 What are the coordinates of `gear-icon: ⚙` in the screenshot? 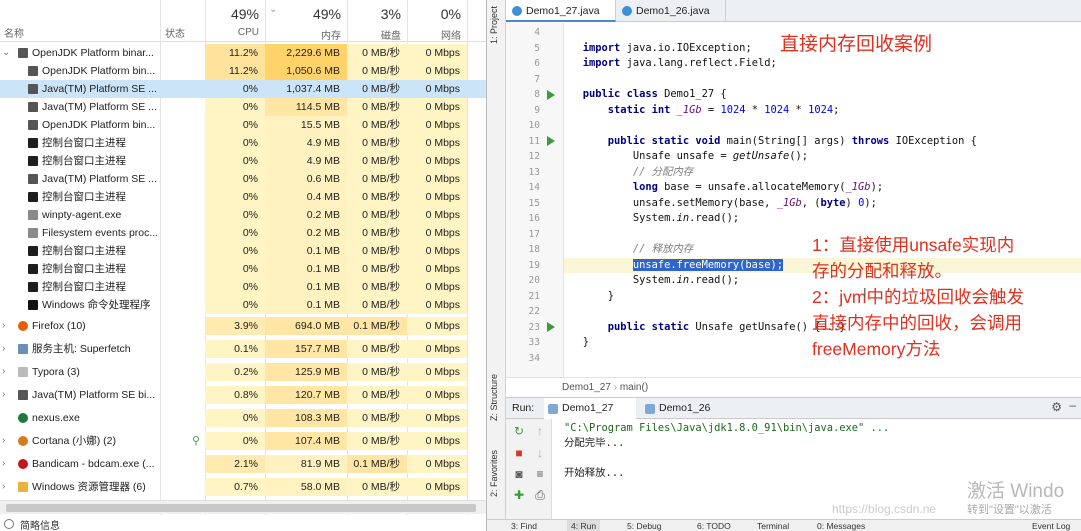 It's located at (1056, 407).